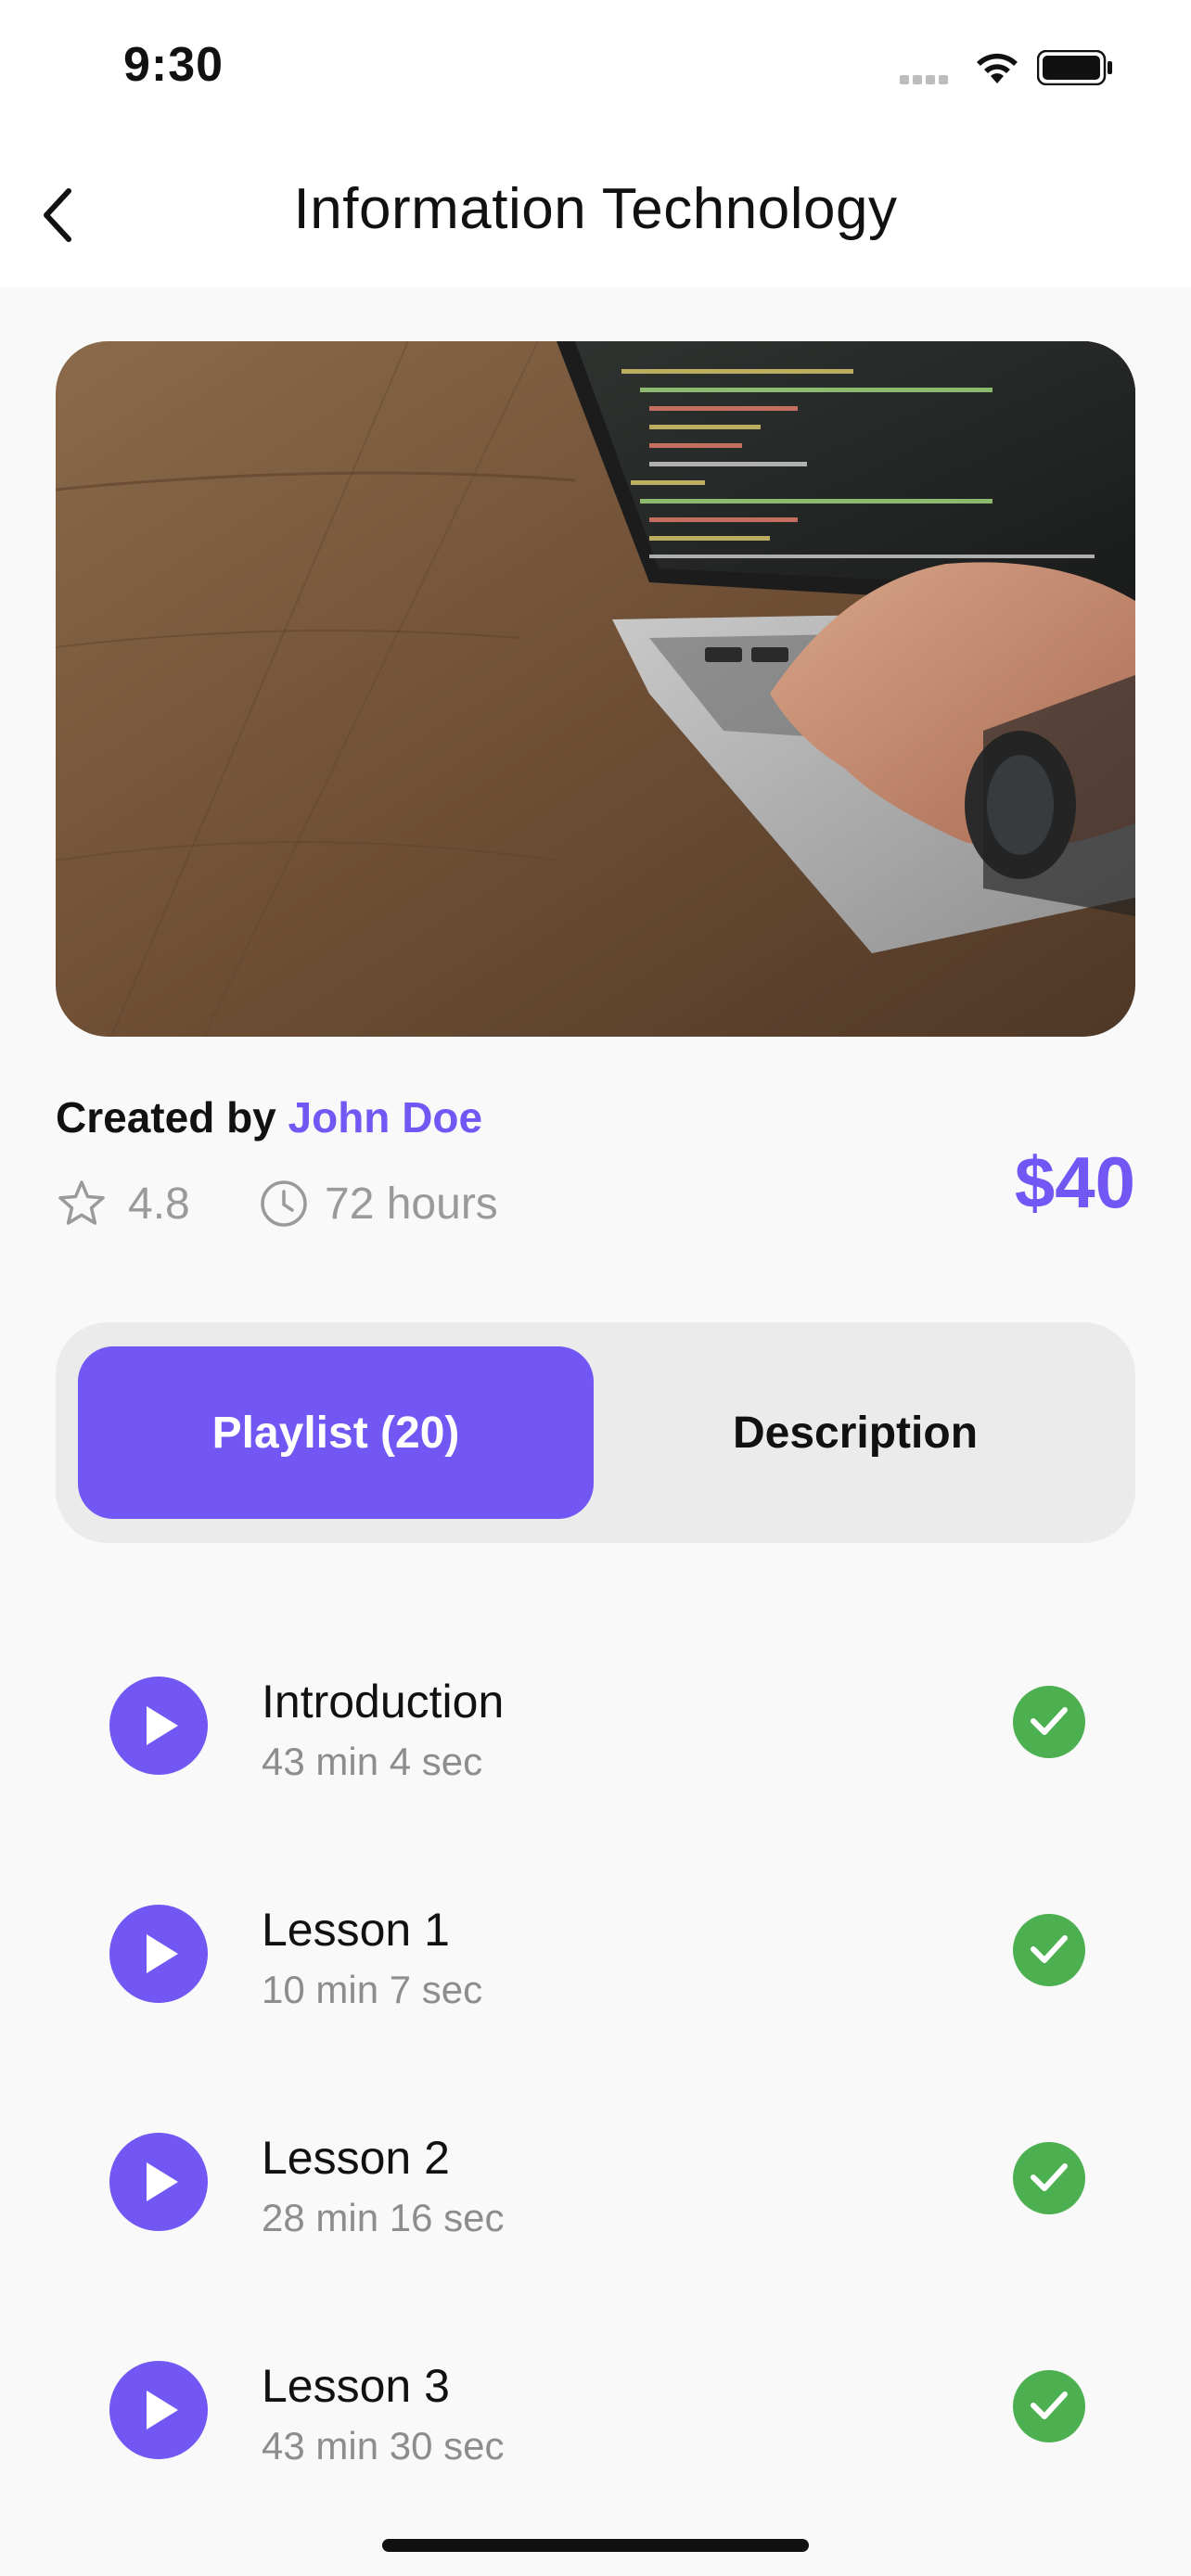 This screenshot has width=1191, height=2576. What do you see at coordinates (926, 80) in the screenshot?
I see `cellular-signal-icon` at bounding box center [926, 80].